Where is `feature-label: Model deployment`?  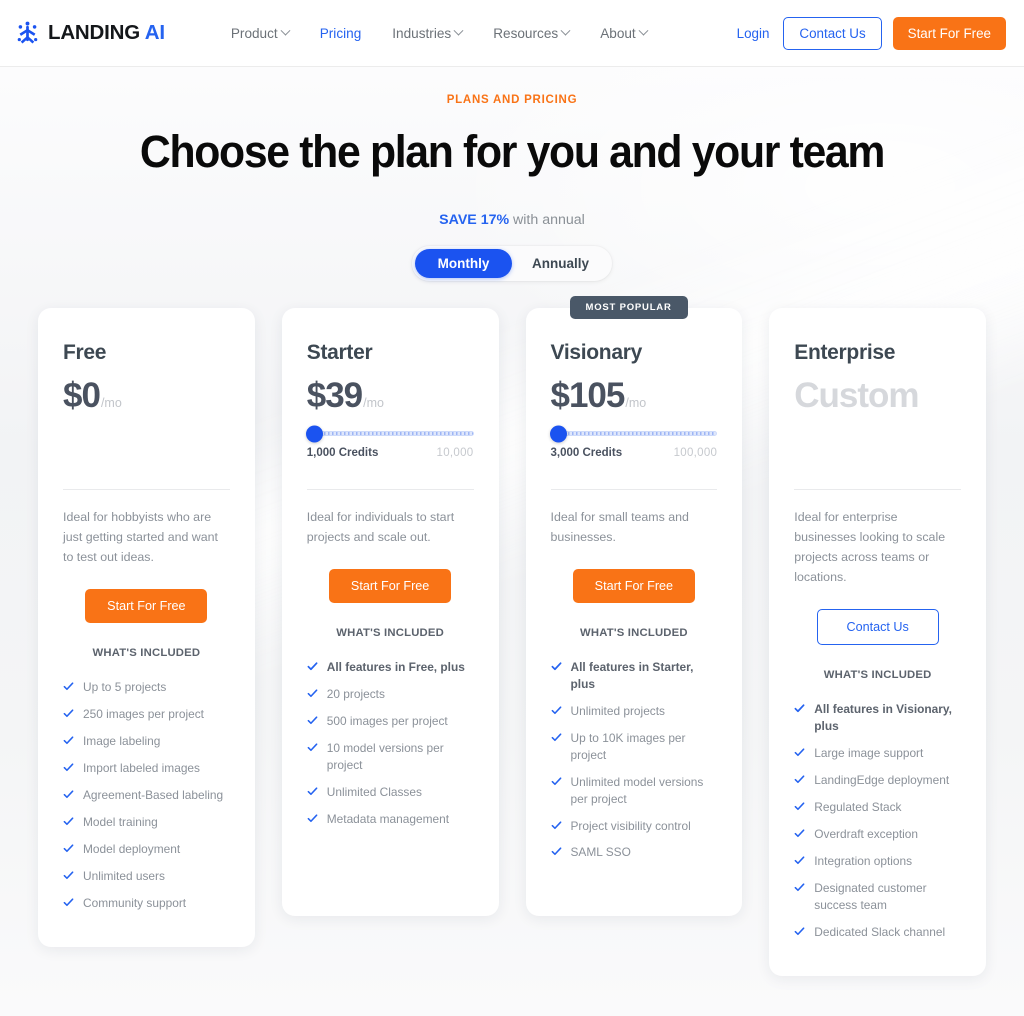 feature-label: Model deployment is located at coordinates (132, 848).